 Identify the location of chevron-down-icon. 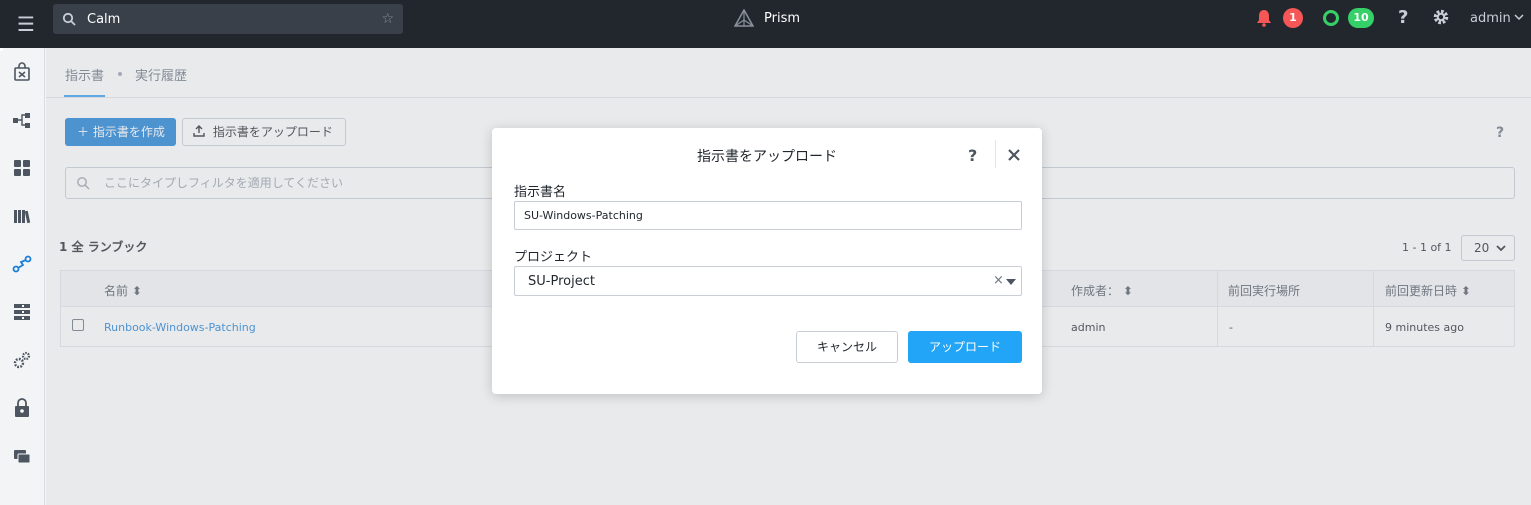
(1519, 17).